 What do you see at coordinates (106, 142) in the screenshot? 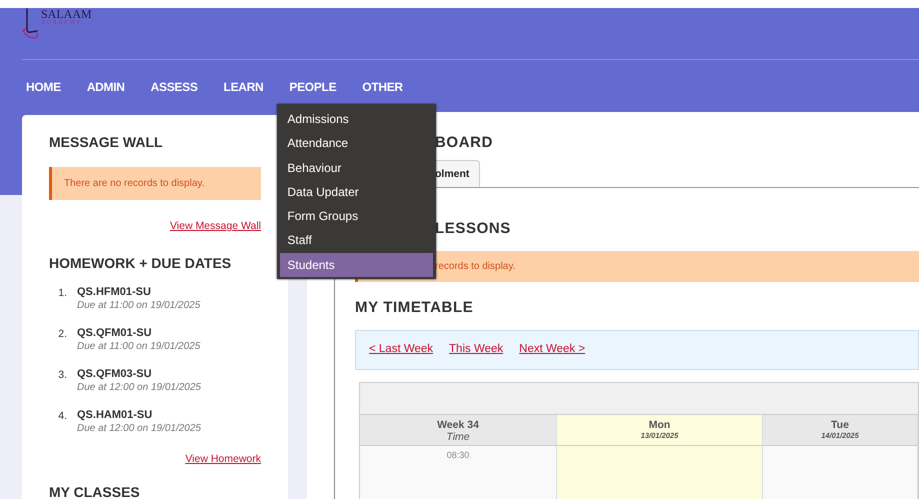
I see `section-title: MESSAGE WALL` at bounding box center [106, 142].